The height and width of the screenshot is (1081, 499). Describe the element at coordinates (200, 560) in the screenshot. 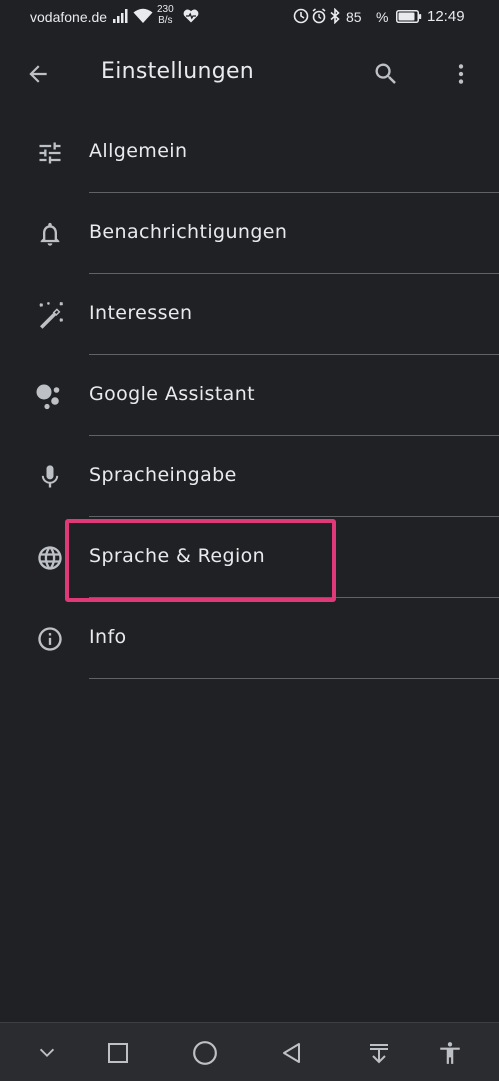

I see `highlight-box` at that location.